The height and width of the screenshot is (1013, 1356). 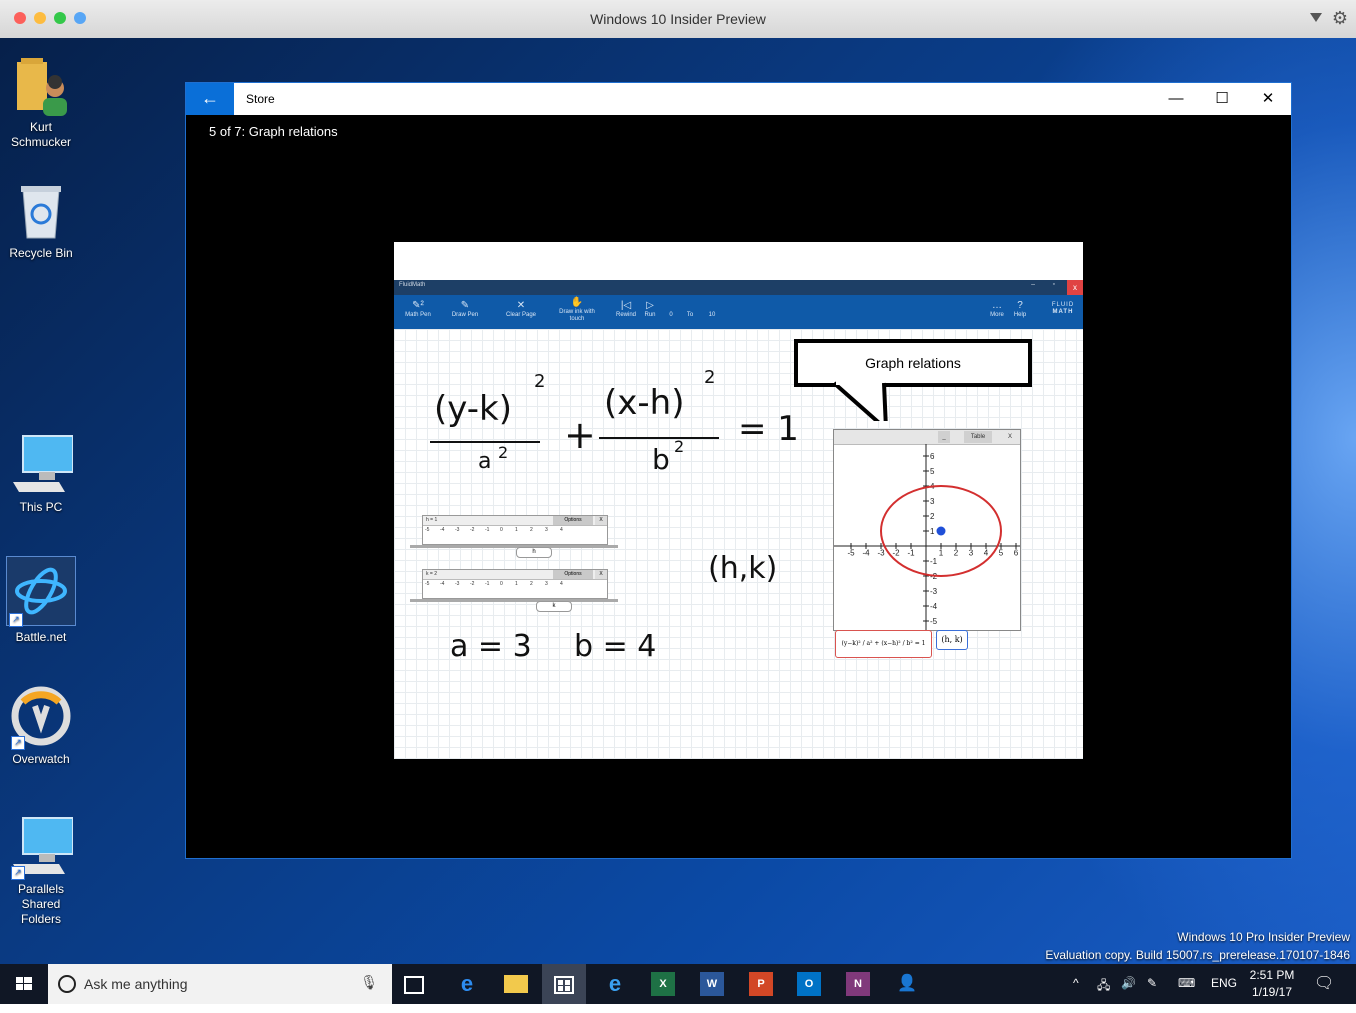 I want to click on tick: -5, so click(x=427, y=584).